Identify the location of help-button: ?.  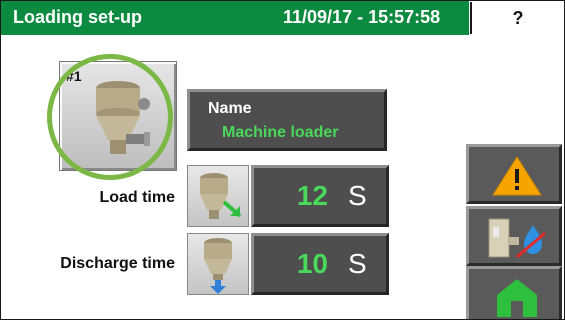
(517, 18).